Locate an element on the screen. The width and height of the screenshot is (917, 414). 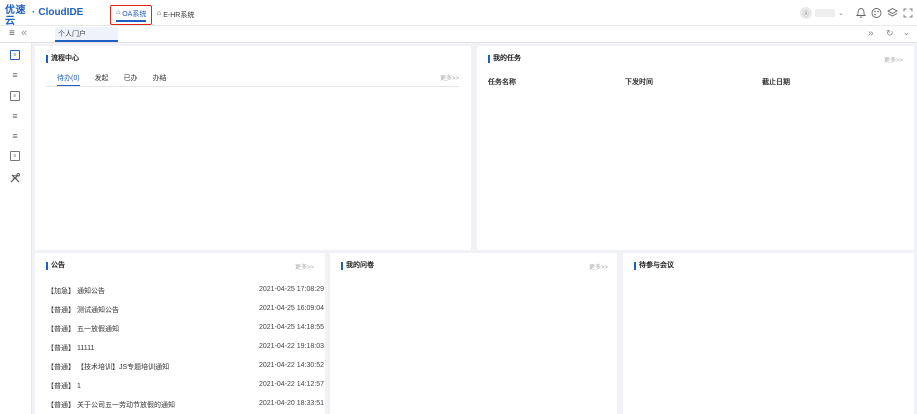
notice-row: 【加急】 通知公告 2021-04-25 17:08:29 is located at coordinates (185, 292).